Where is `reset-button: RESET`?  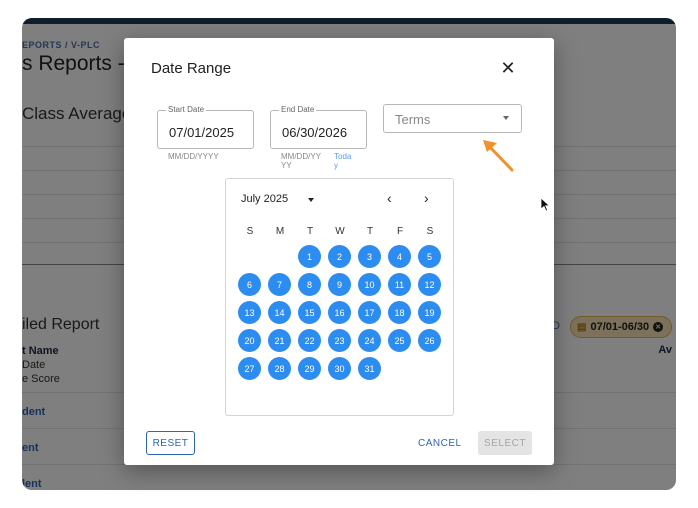 reset-button: RESET is located at coordinates (170, 443).